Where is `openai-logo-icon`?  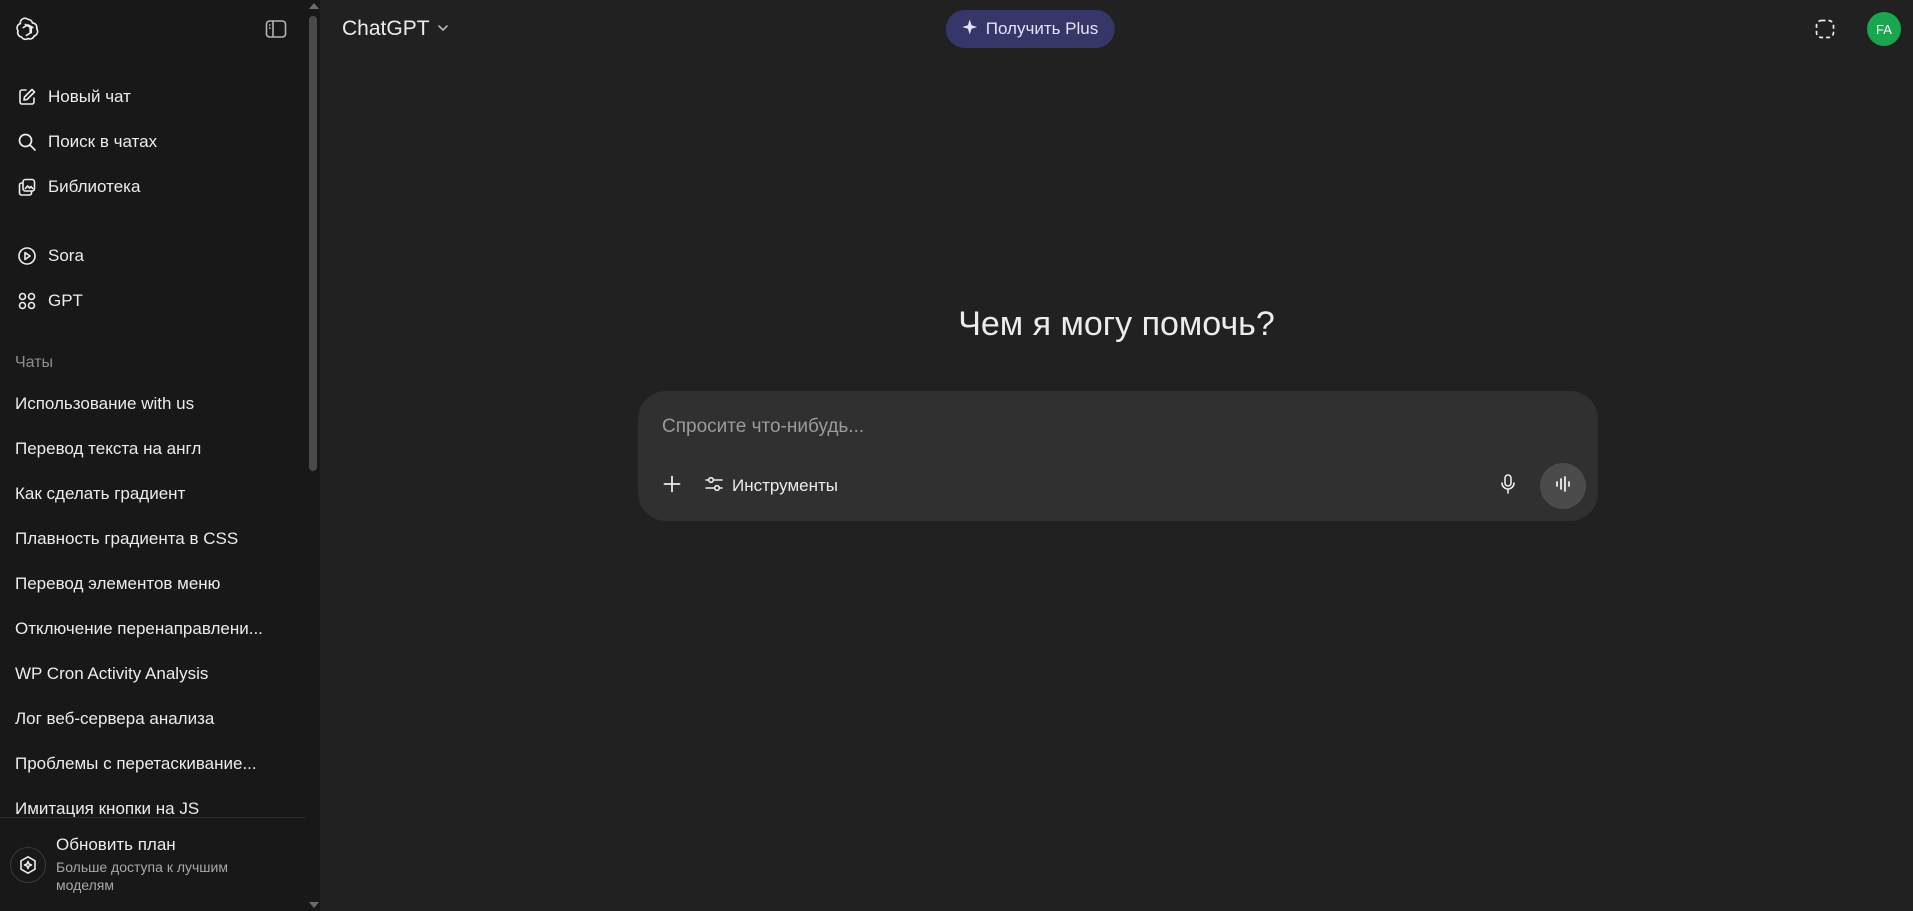 openai-logo-icon is located at coordinates (28, 29).